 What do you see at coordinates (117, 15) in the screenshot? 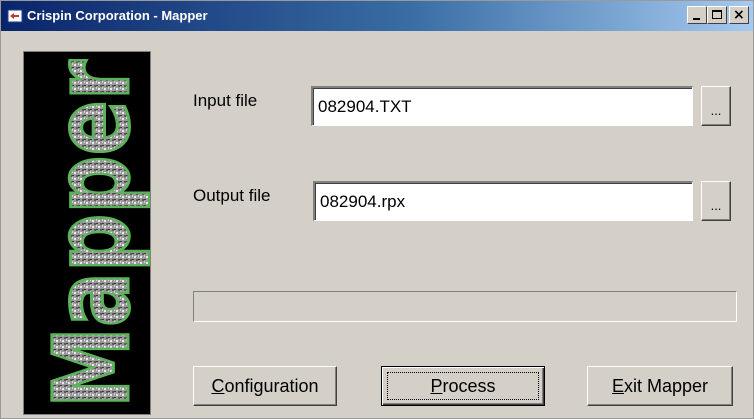
I see `window-title: Crispin Corporation - Mapper` at bounding box center [117, 15].